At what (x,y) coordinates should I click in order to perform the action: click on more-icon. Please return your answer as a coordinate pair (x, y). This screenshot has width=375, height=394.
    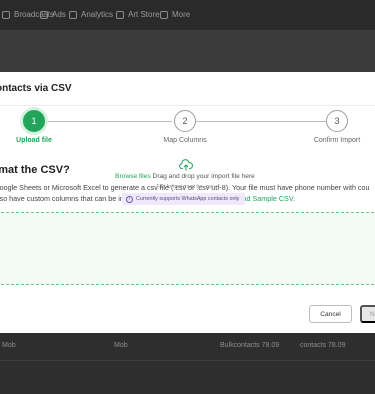
    Looking at the image, I should click on (164, 14).